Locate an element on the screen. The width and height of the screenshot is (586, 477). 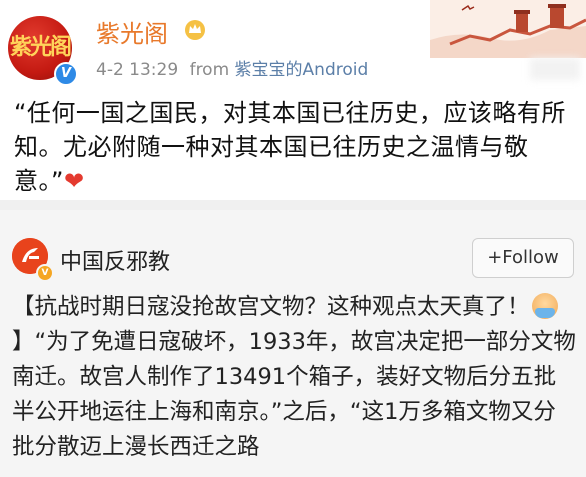
blurred-area is located at coordinates (555, 69).